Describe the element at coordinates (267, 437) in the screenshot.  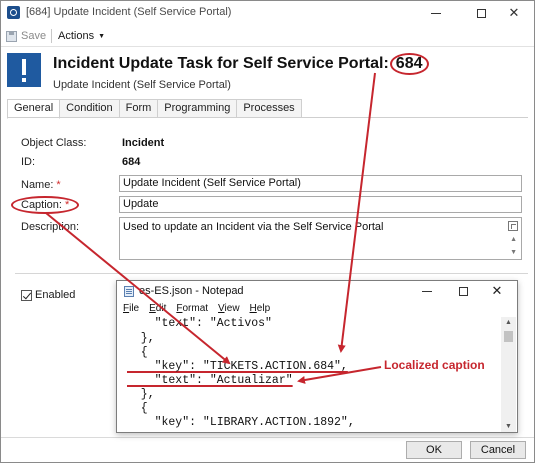
I see `footer-divider` at that location.